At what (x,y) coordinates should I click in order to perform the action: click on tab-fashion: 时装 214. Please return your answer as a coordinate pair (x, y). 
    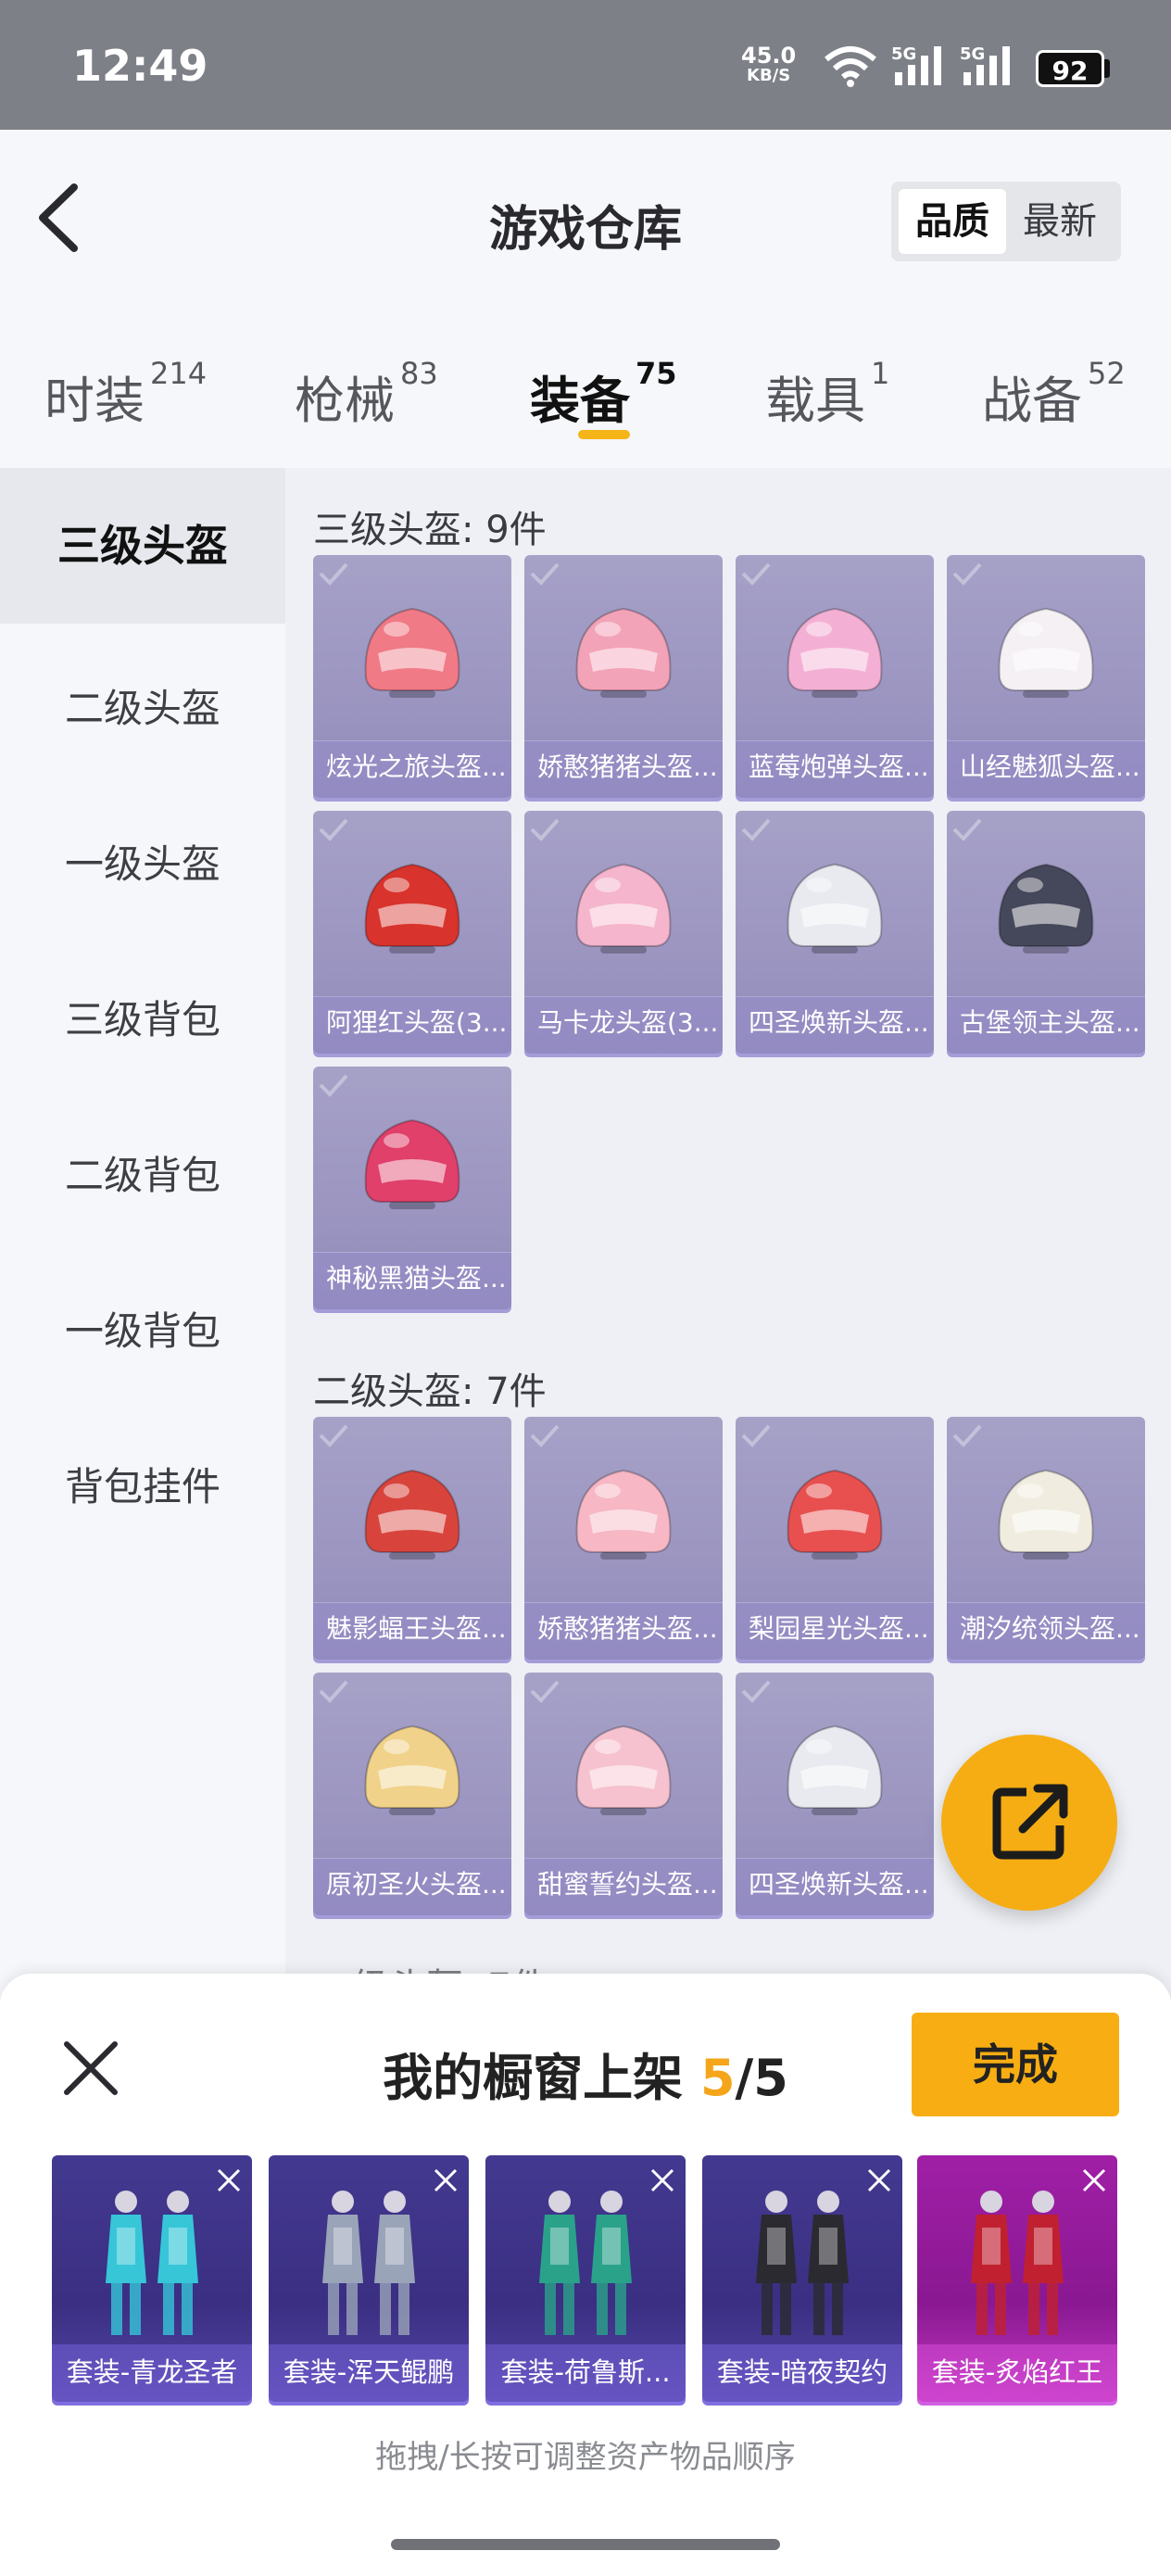
    Looking at the image, I should click on (125, 394).